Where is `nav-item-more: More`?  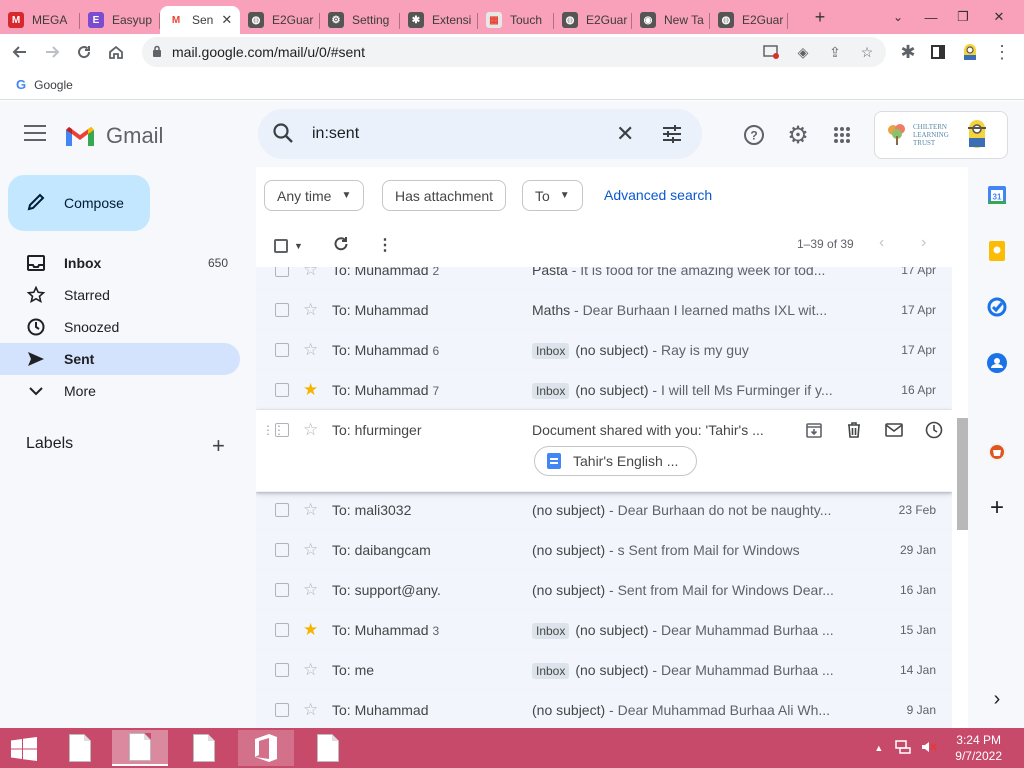
nav-item-more: More is located at coordinates (120, 391).